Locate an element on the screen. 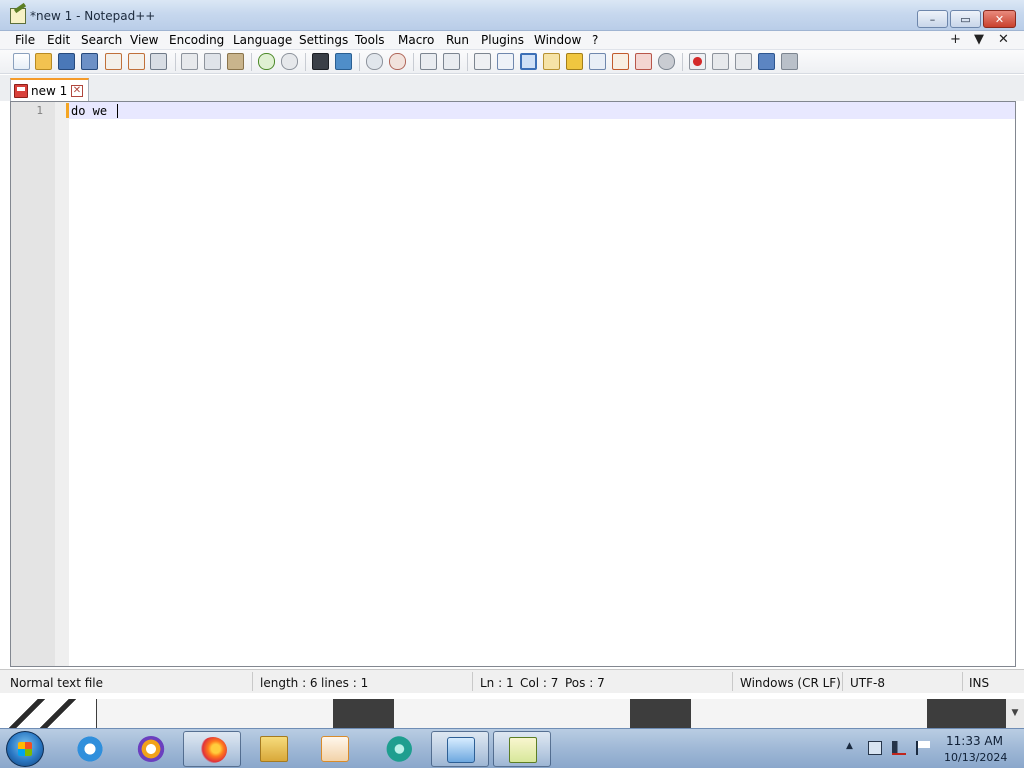  control-panel-icon is located at coordinates (461, 750).